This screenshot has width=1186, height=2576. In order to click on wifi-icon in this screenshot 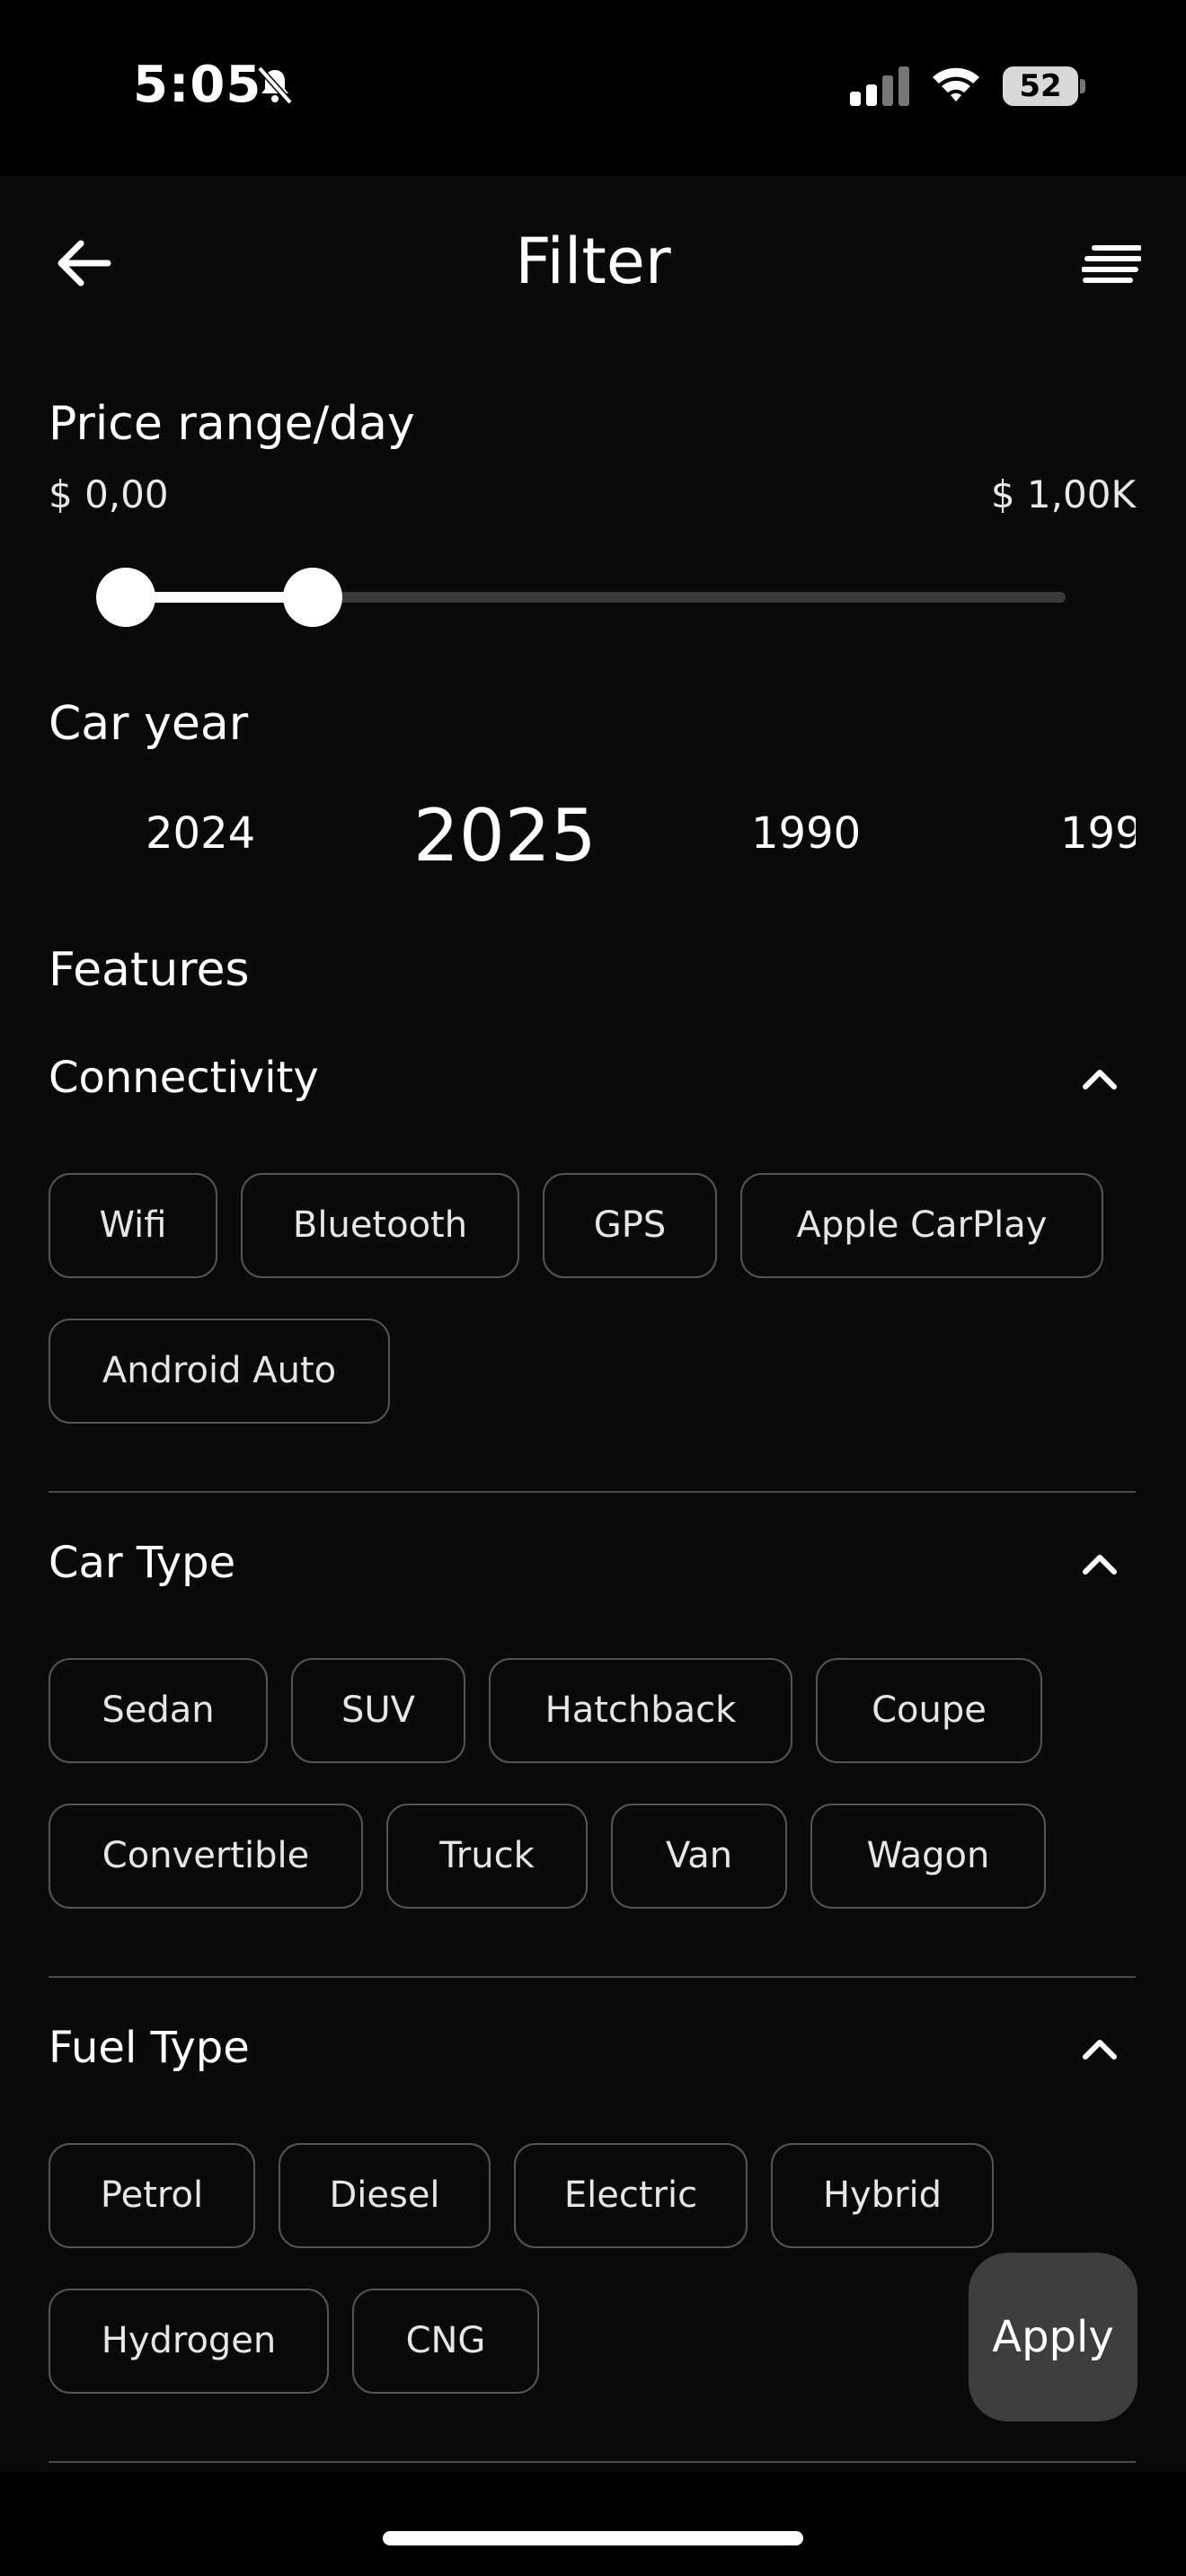, I will do `click(956, 84)`.